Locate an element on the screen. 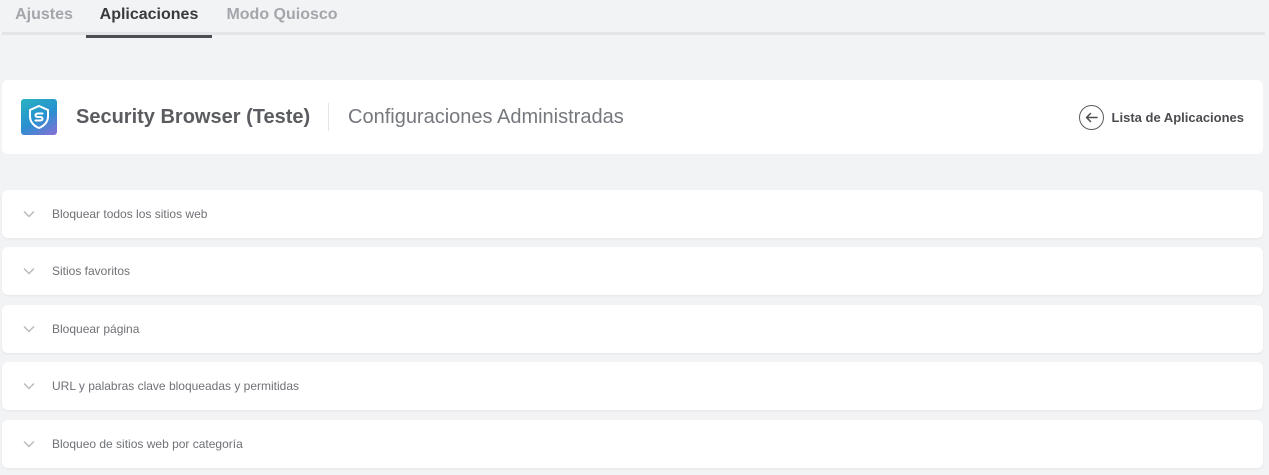 Image resolution: width=1269 pixels, height=475 pixels. accordion-label: Sitios favoritos is located at coordinates (91, 271).